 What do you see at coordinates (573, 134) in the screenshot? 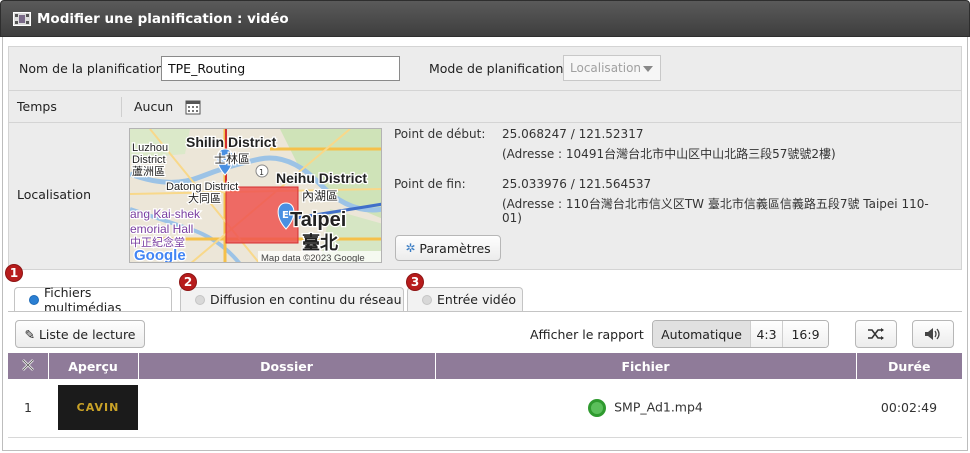
I see `start-coords: 25.068247 / 121.52317` at bounding box center [573, 134].